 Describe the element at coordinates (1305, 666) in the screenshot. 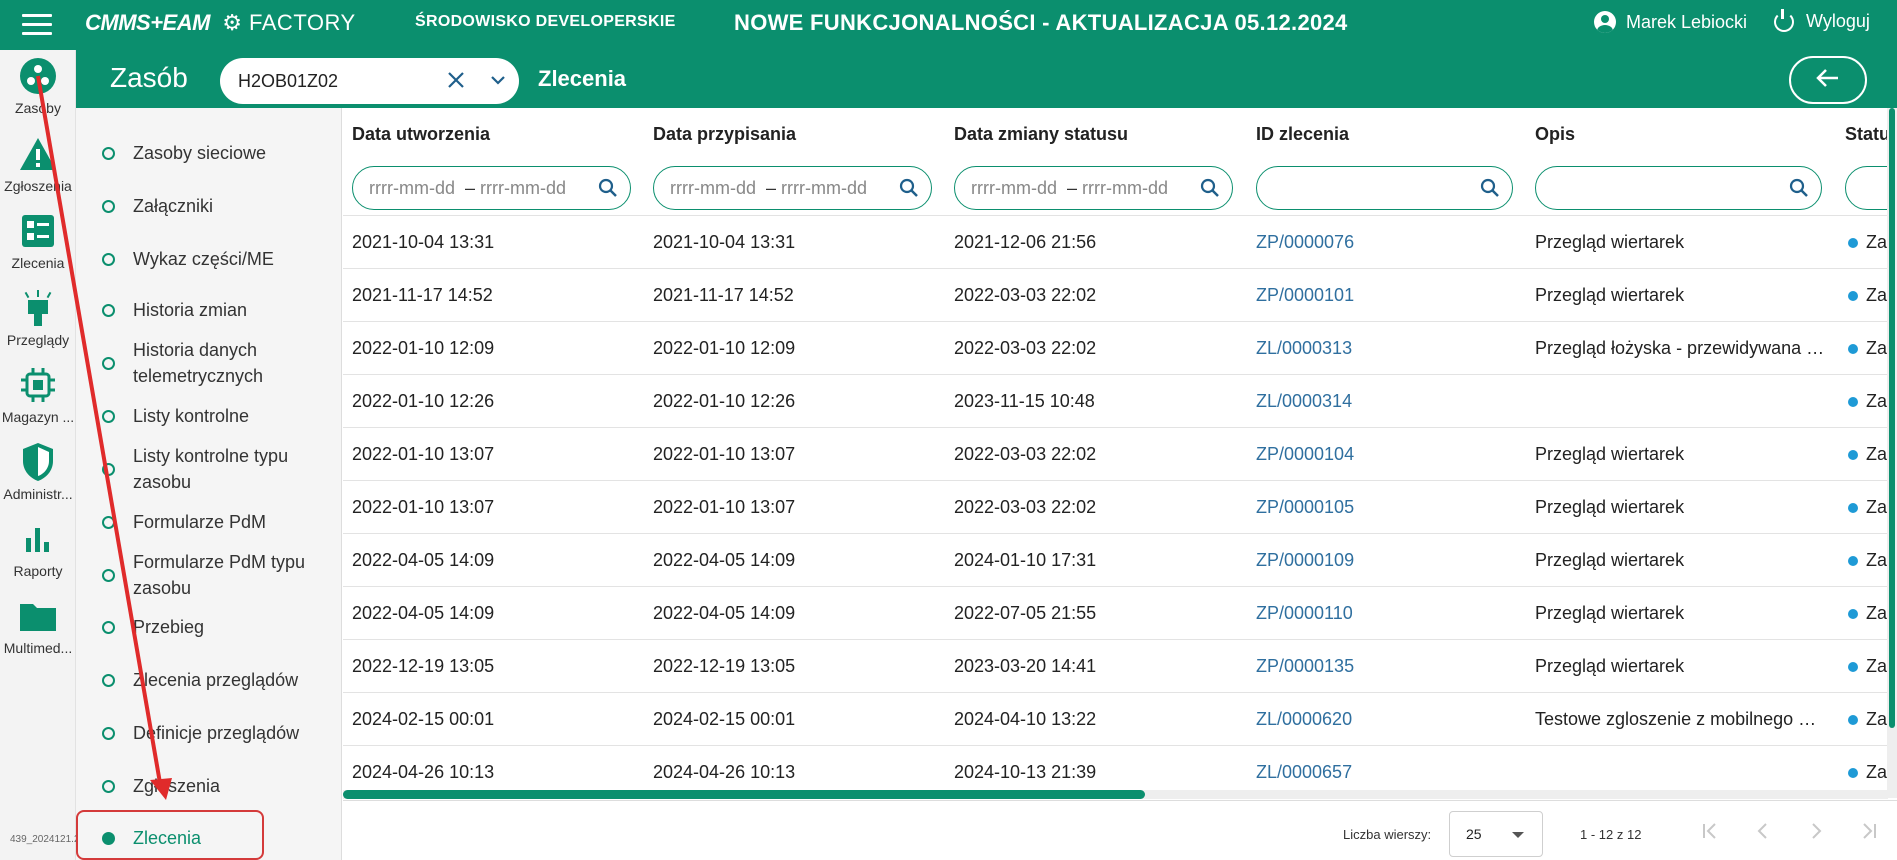

I see `cell-order-id: ZP/0000135` at that location.